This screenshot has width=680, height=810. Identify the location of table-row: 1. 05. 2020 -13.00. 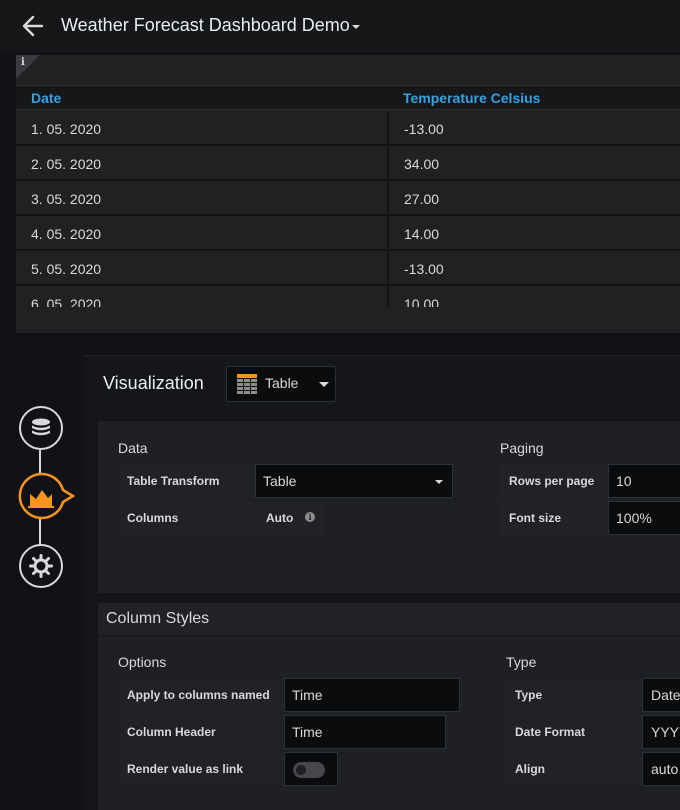
(348, 129).